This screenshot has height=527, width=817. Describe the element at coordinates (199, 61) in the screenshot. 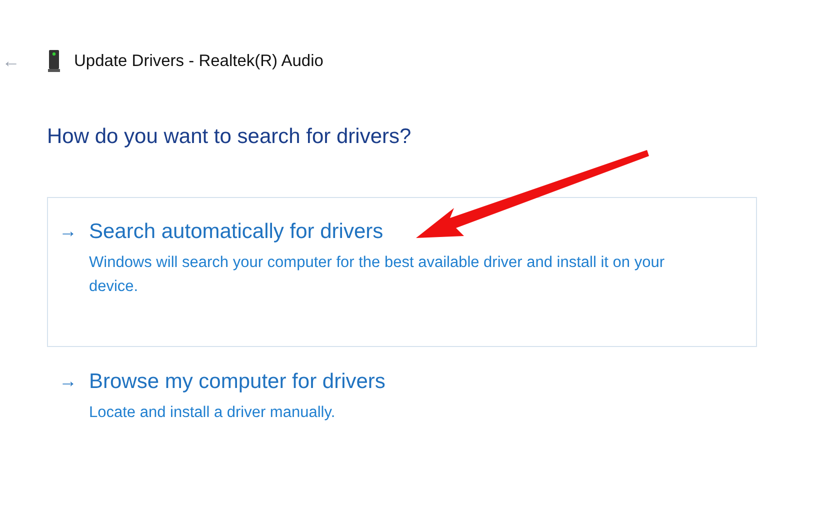

I see `window-title: Update Drivers - Realtek(R) Audio` at that location.